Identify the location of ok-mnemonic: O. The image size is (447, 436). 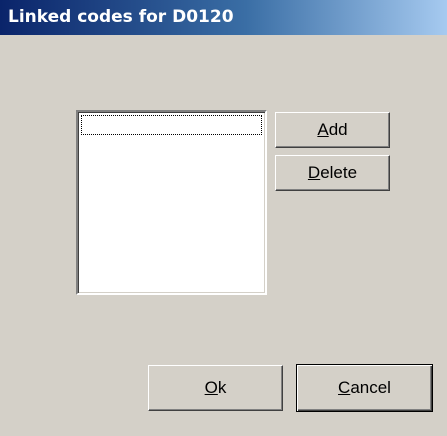
(211, 387).